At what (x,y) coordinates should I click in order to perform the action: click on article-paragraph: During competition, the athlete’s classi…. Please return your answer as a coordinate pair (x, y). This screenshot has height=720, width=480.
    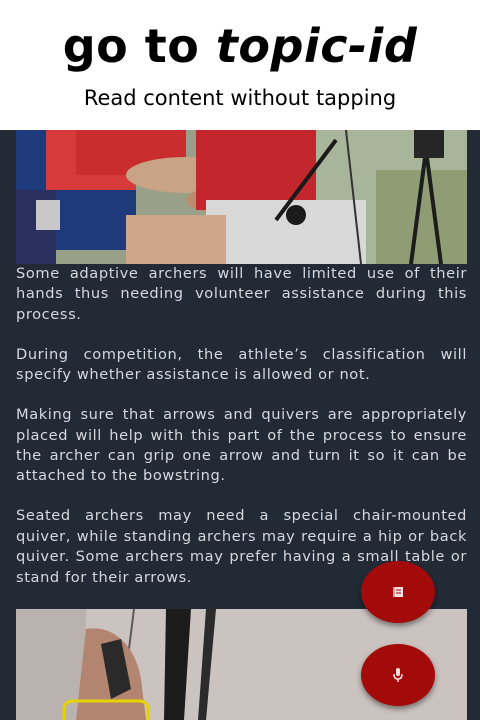
    Looking at the image, I should click on (241, 364).